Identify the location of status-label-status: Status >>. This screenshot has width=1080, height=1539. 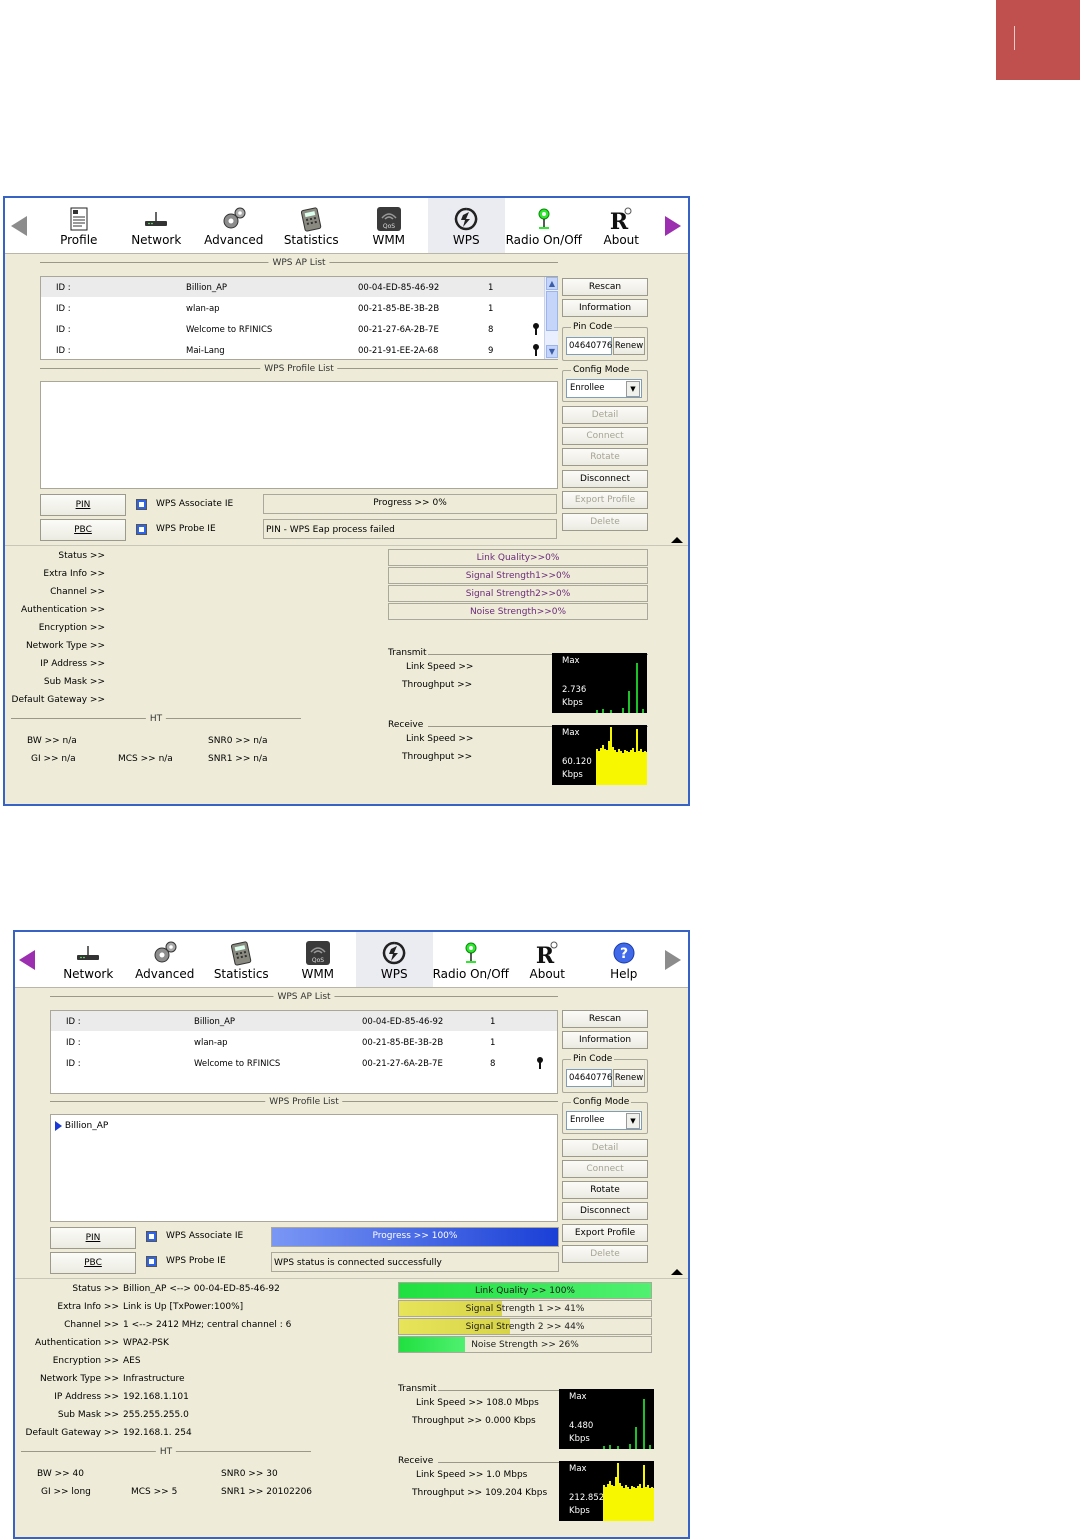
(95, 1289).